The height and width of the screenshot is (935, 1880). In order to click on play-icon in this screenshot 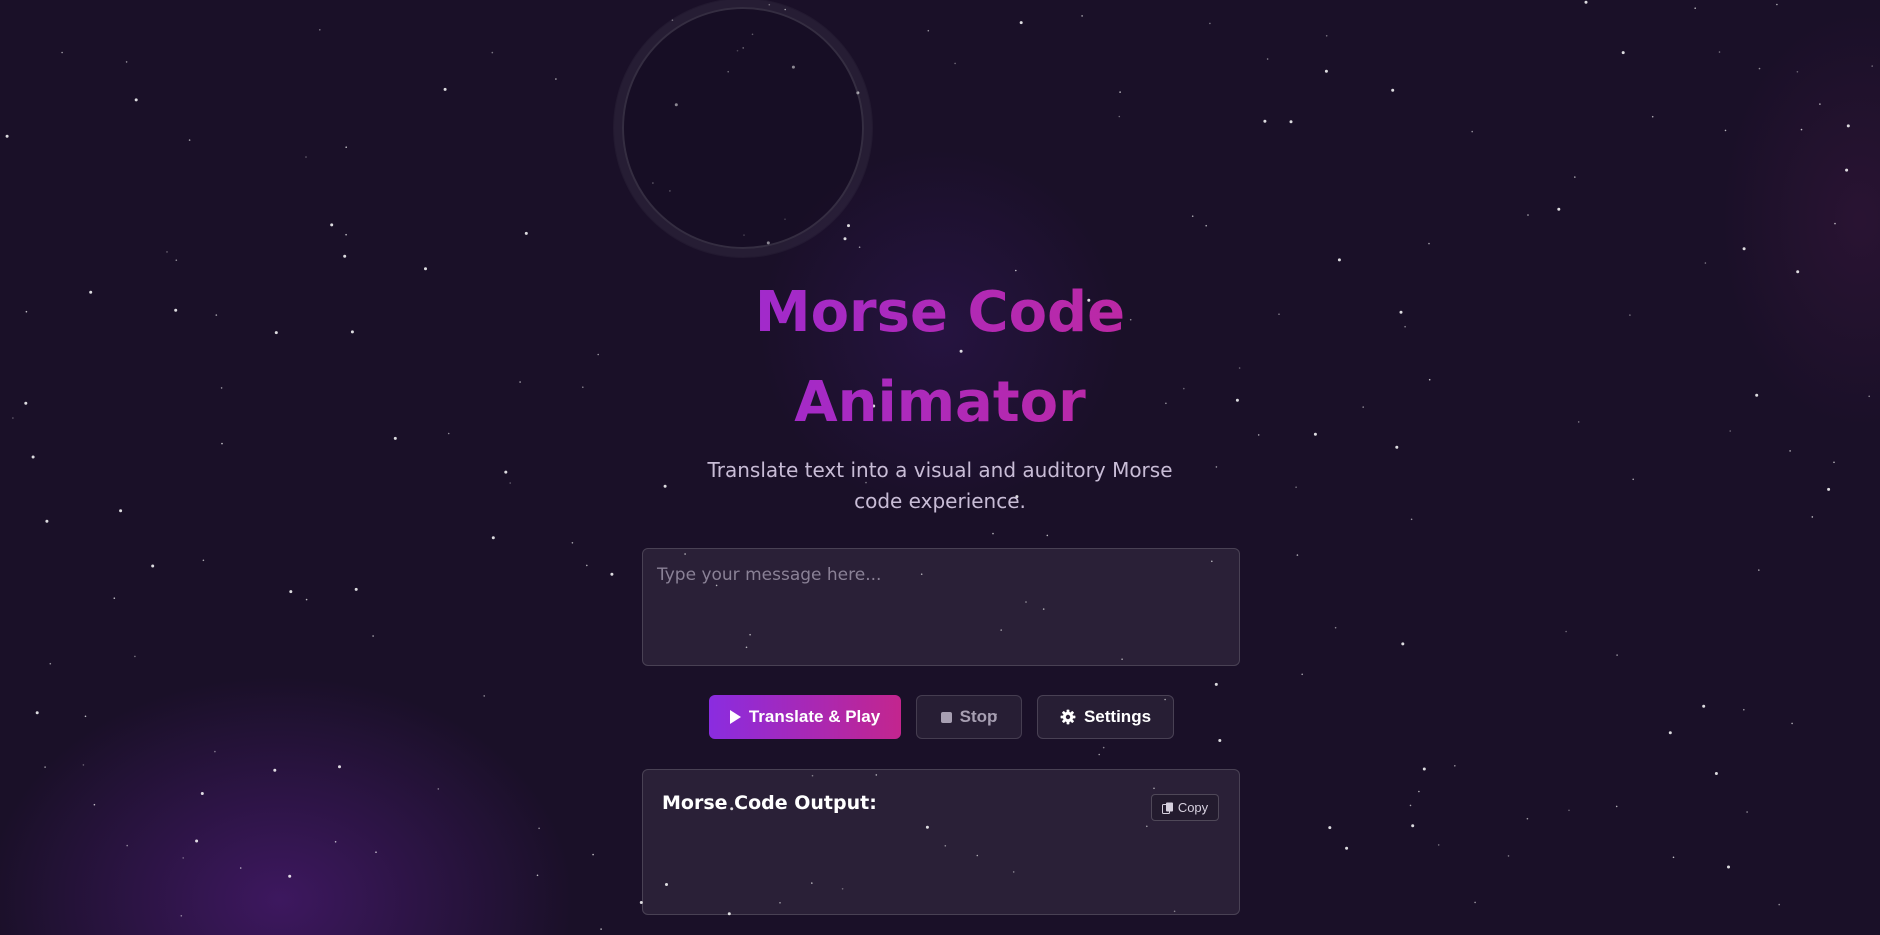, I will do `click(735, 717)`.